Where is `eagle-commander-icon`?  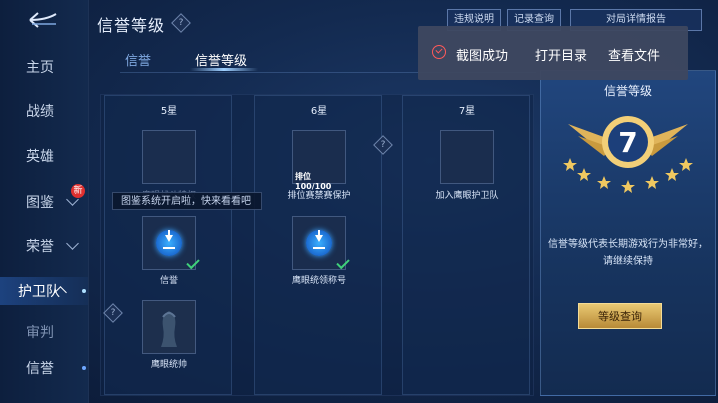
eagle-commander-icon is located at coordinates (169, 329).